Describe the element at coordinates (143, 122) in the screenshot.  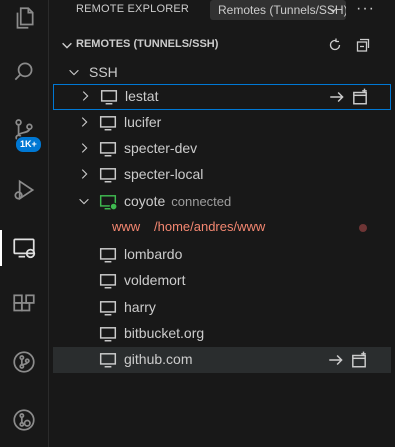
I see `host-label: lucifer` at that location.